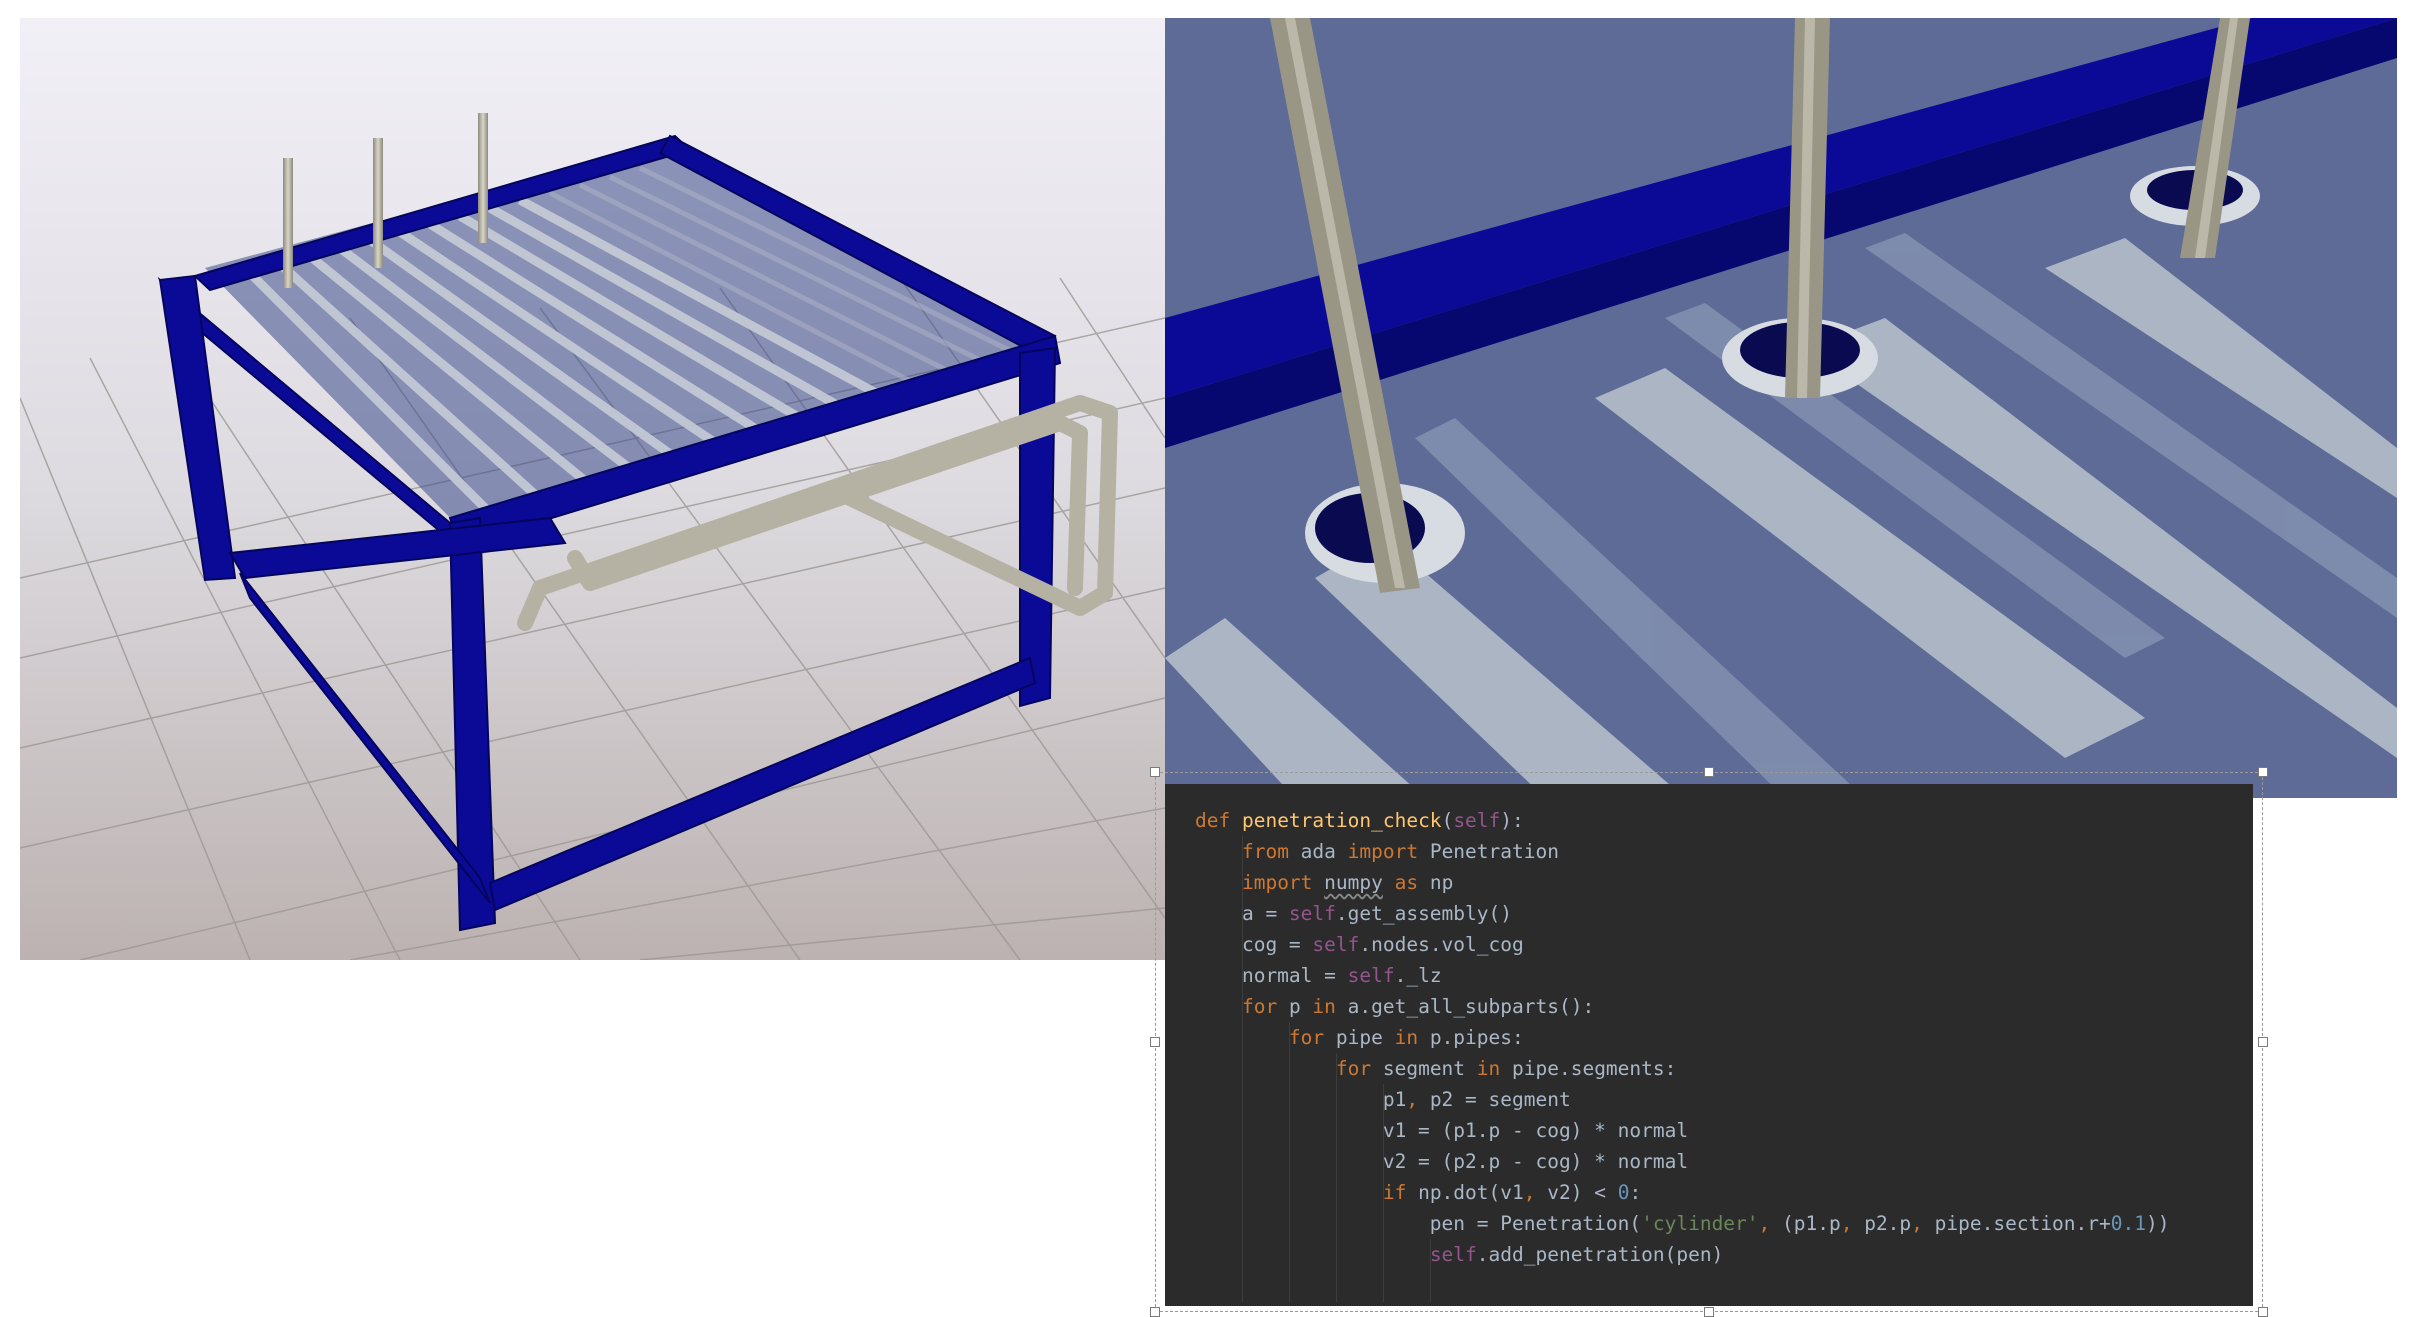  What do you see at coordinates (1218, 820) in the screenshot?
I see `code-token: def` at bounding box center [1218, 820].